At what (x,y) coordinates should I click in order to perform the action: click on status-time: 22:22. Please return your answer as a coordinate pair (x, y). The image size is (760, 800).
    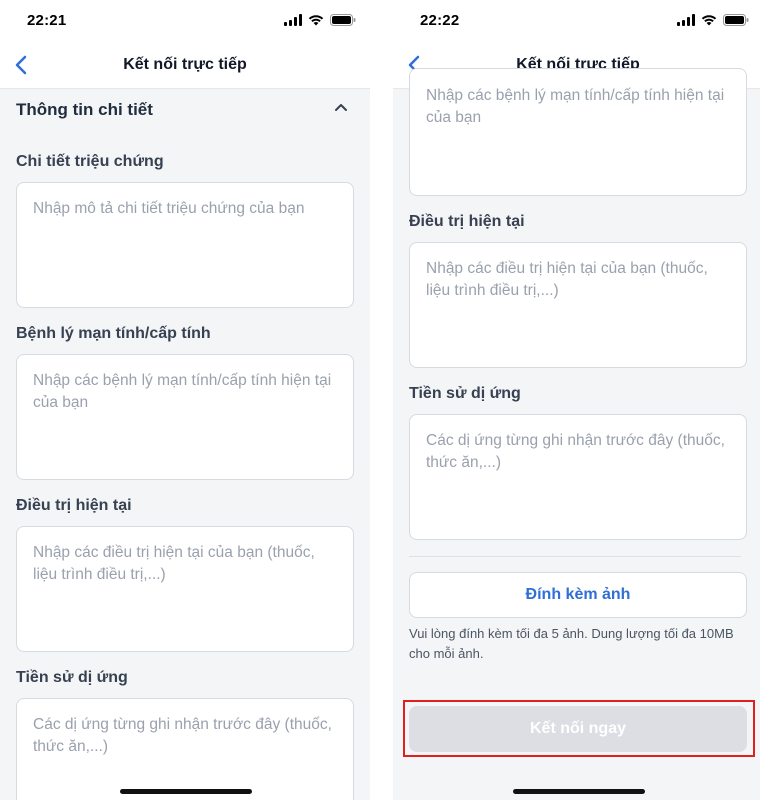
    Looking at the image, I should click on (440, 20).